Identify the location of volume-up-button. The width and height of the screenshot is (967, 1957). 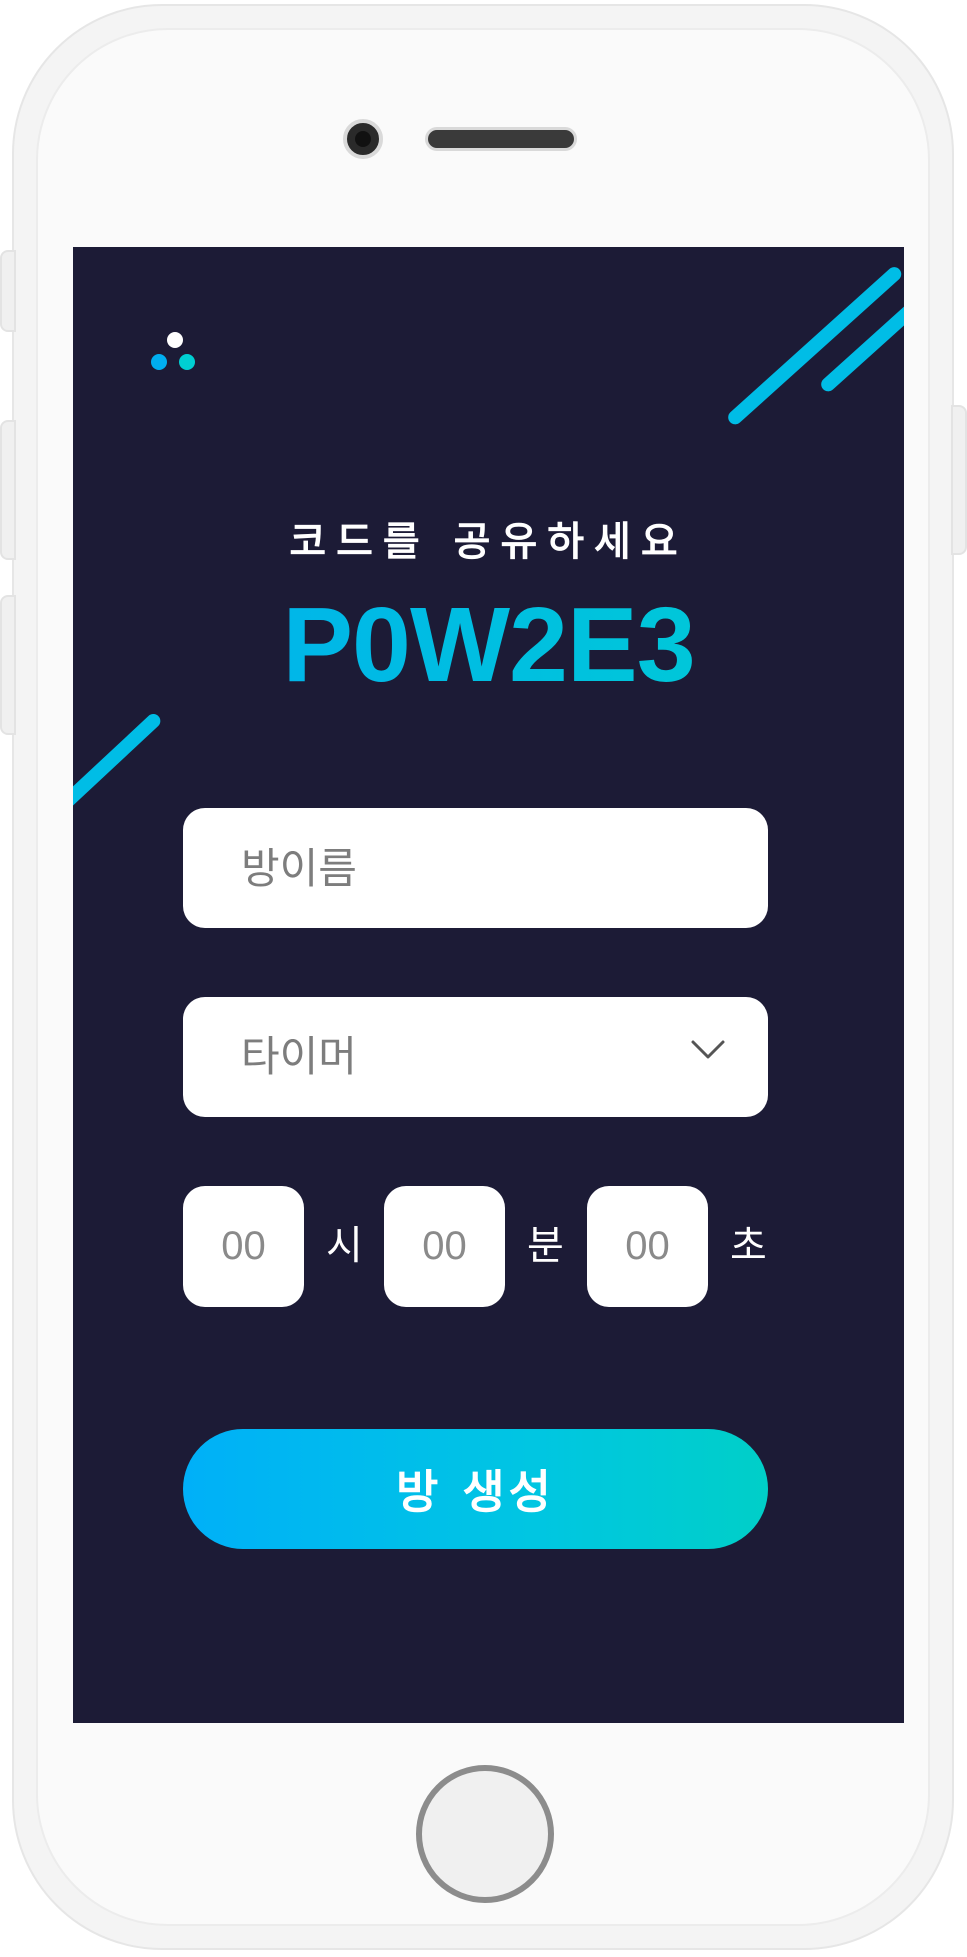
(8, 291).